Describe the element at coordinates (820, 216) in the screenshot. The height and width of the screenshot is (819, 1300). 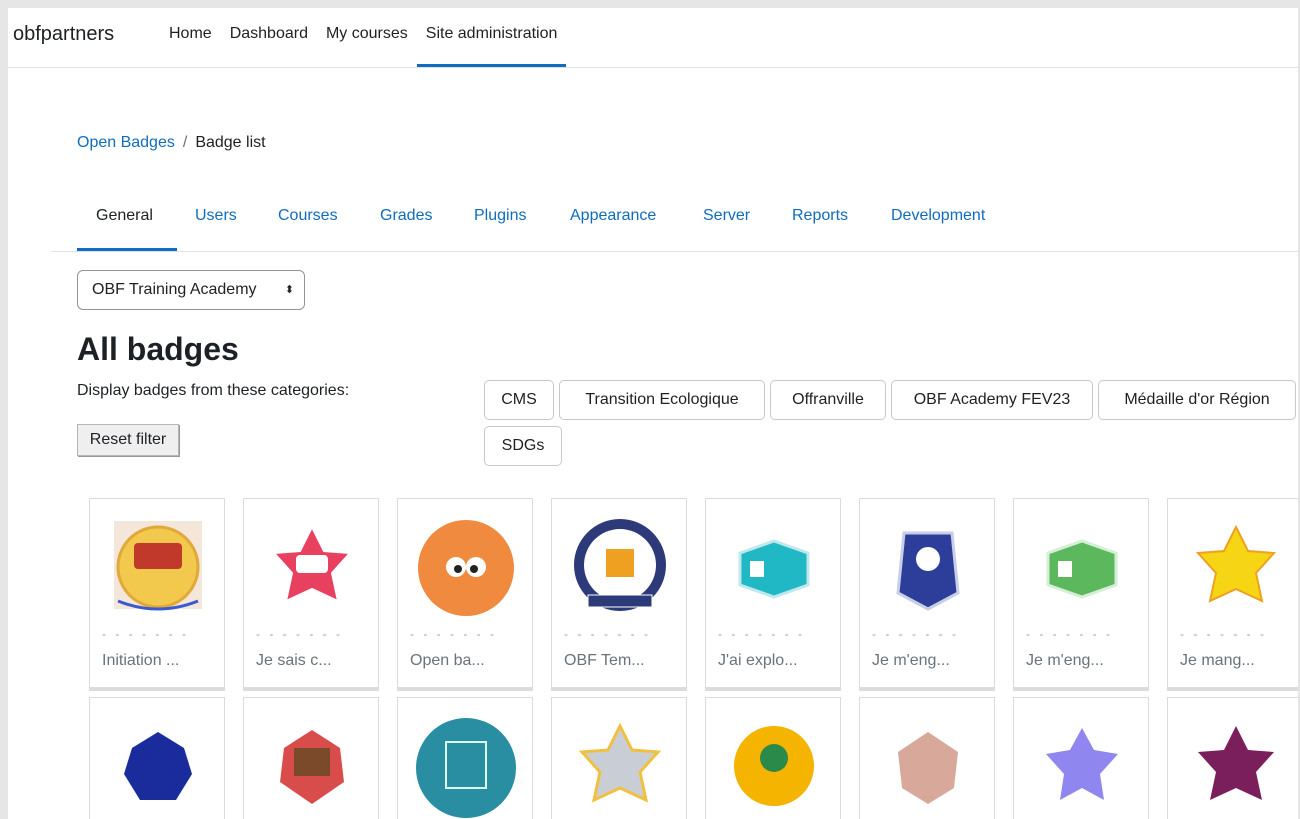
I see `tab-reports: Reports` at that location.